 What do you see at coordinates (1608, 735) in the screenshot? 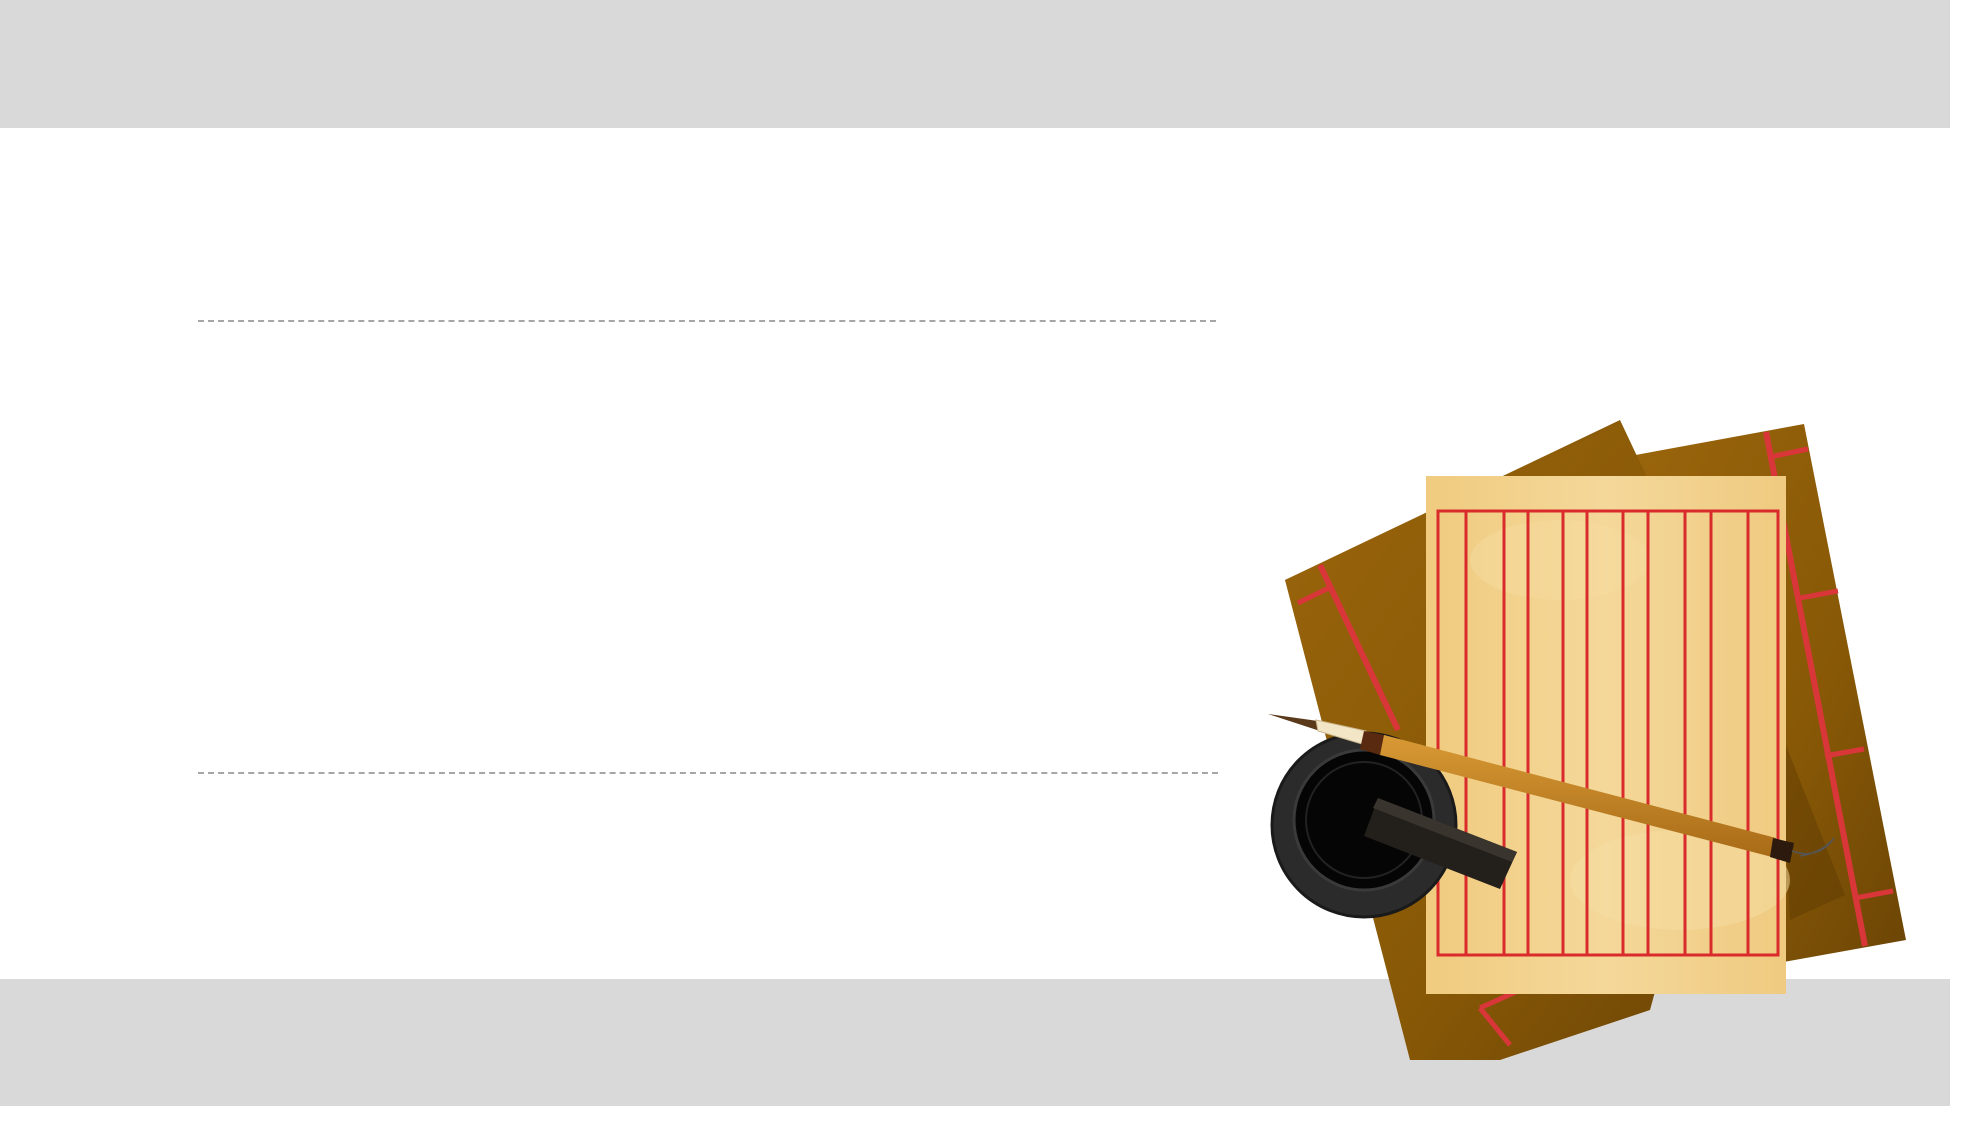
I see `manuscript-paper-icon` at bounding box center [1608, 735].